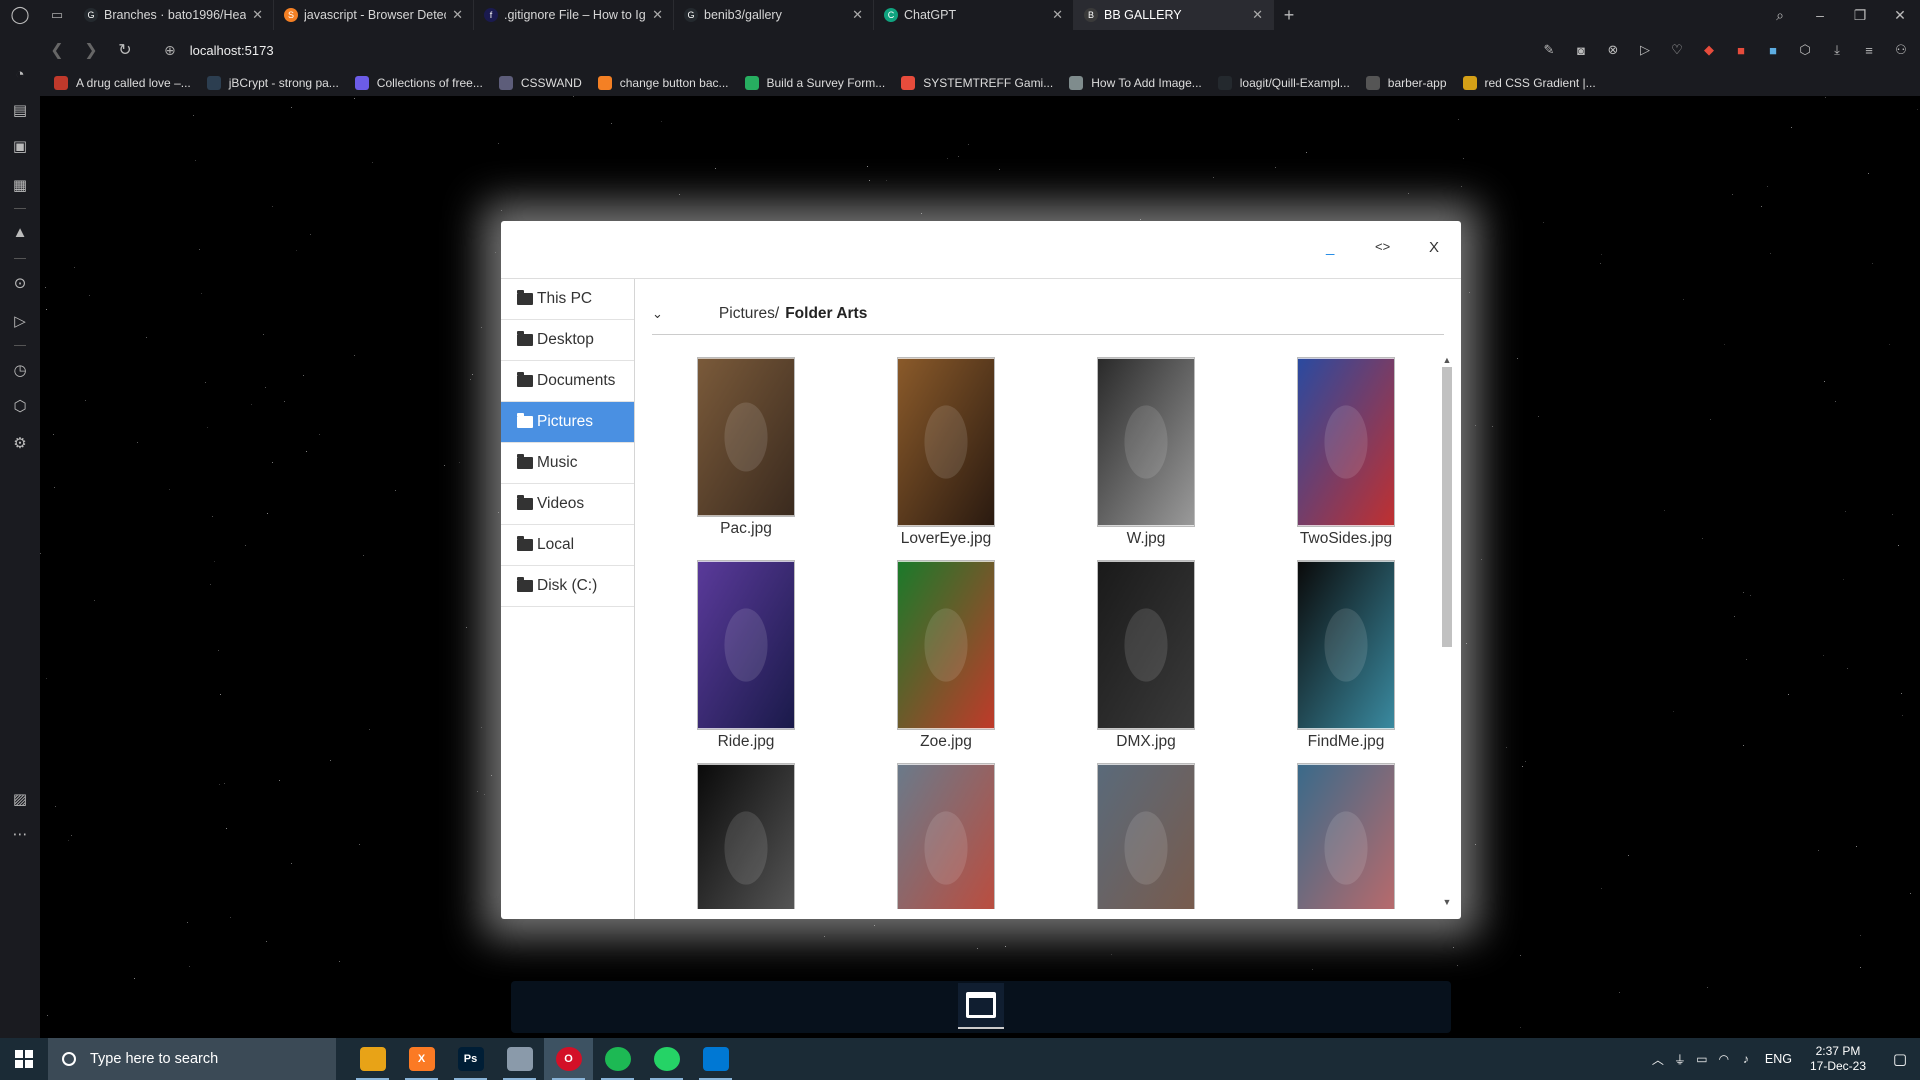  I want to click on usb-icon: ⏚, so click(1680, 1059).